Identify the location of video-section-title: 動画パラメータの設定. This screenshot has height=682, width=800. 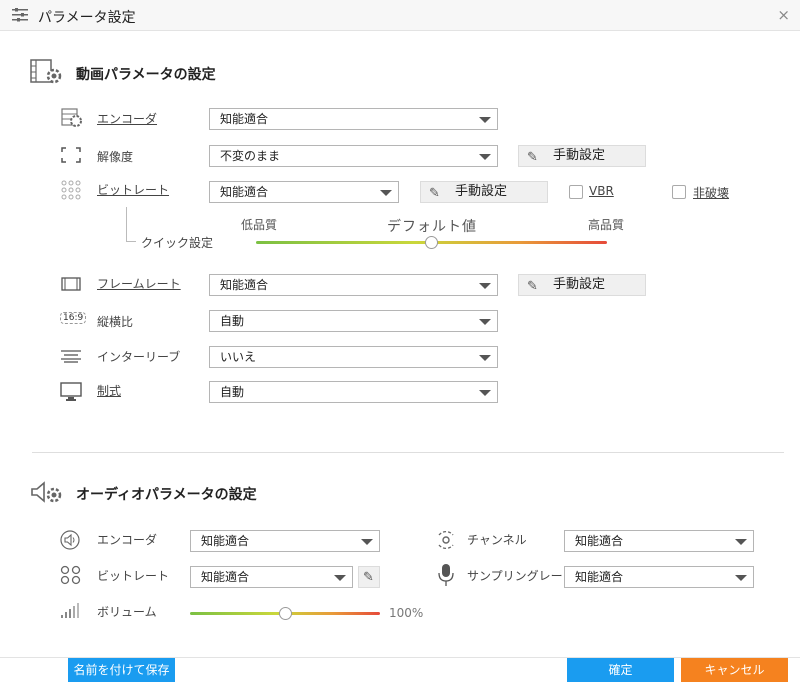
(146, 75).